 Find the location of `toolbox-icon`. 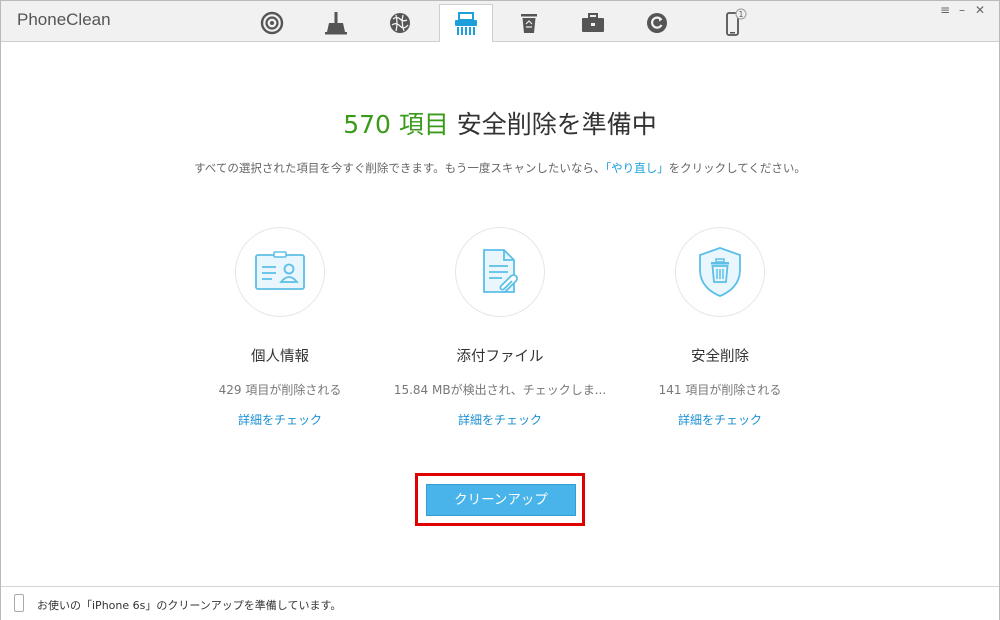

toolbox-icon is located at coordinates (593, 22).